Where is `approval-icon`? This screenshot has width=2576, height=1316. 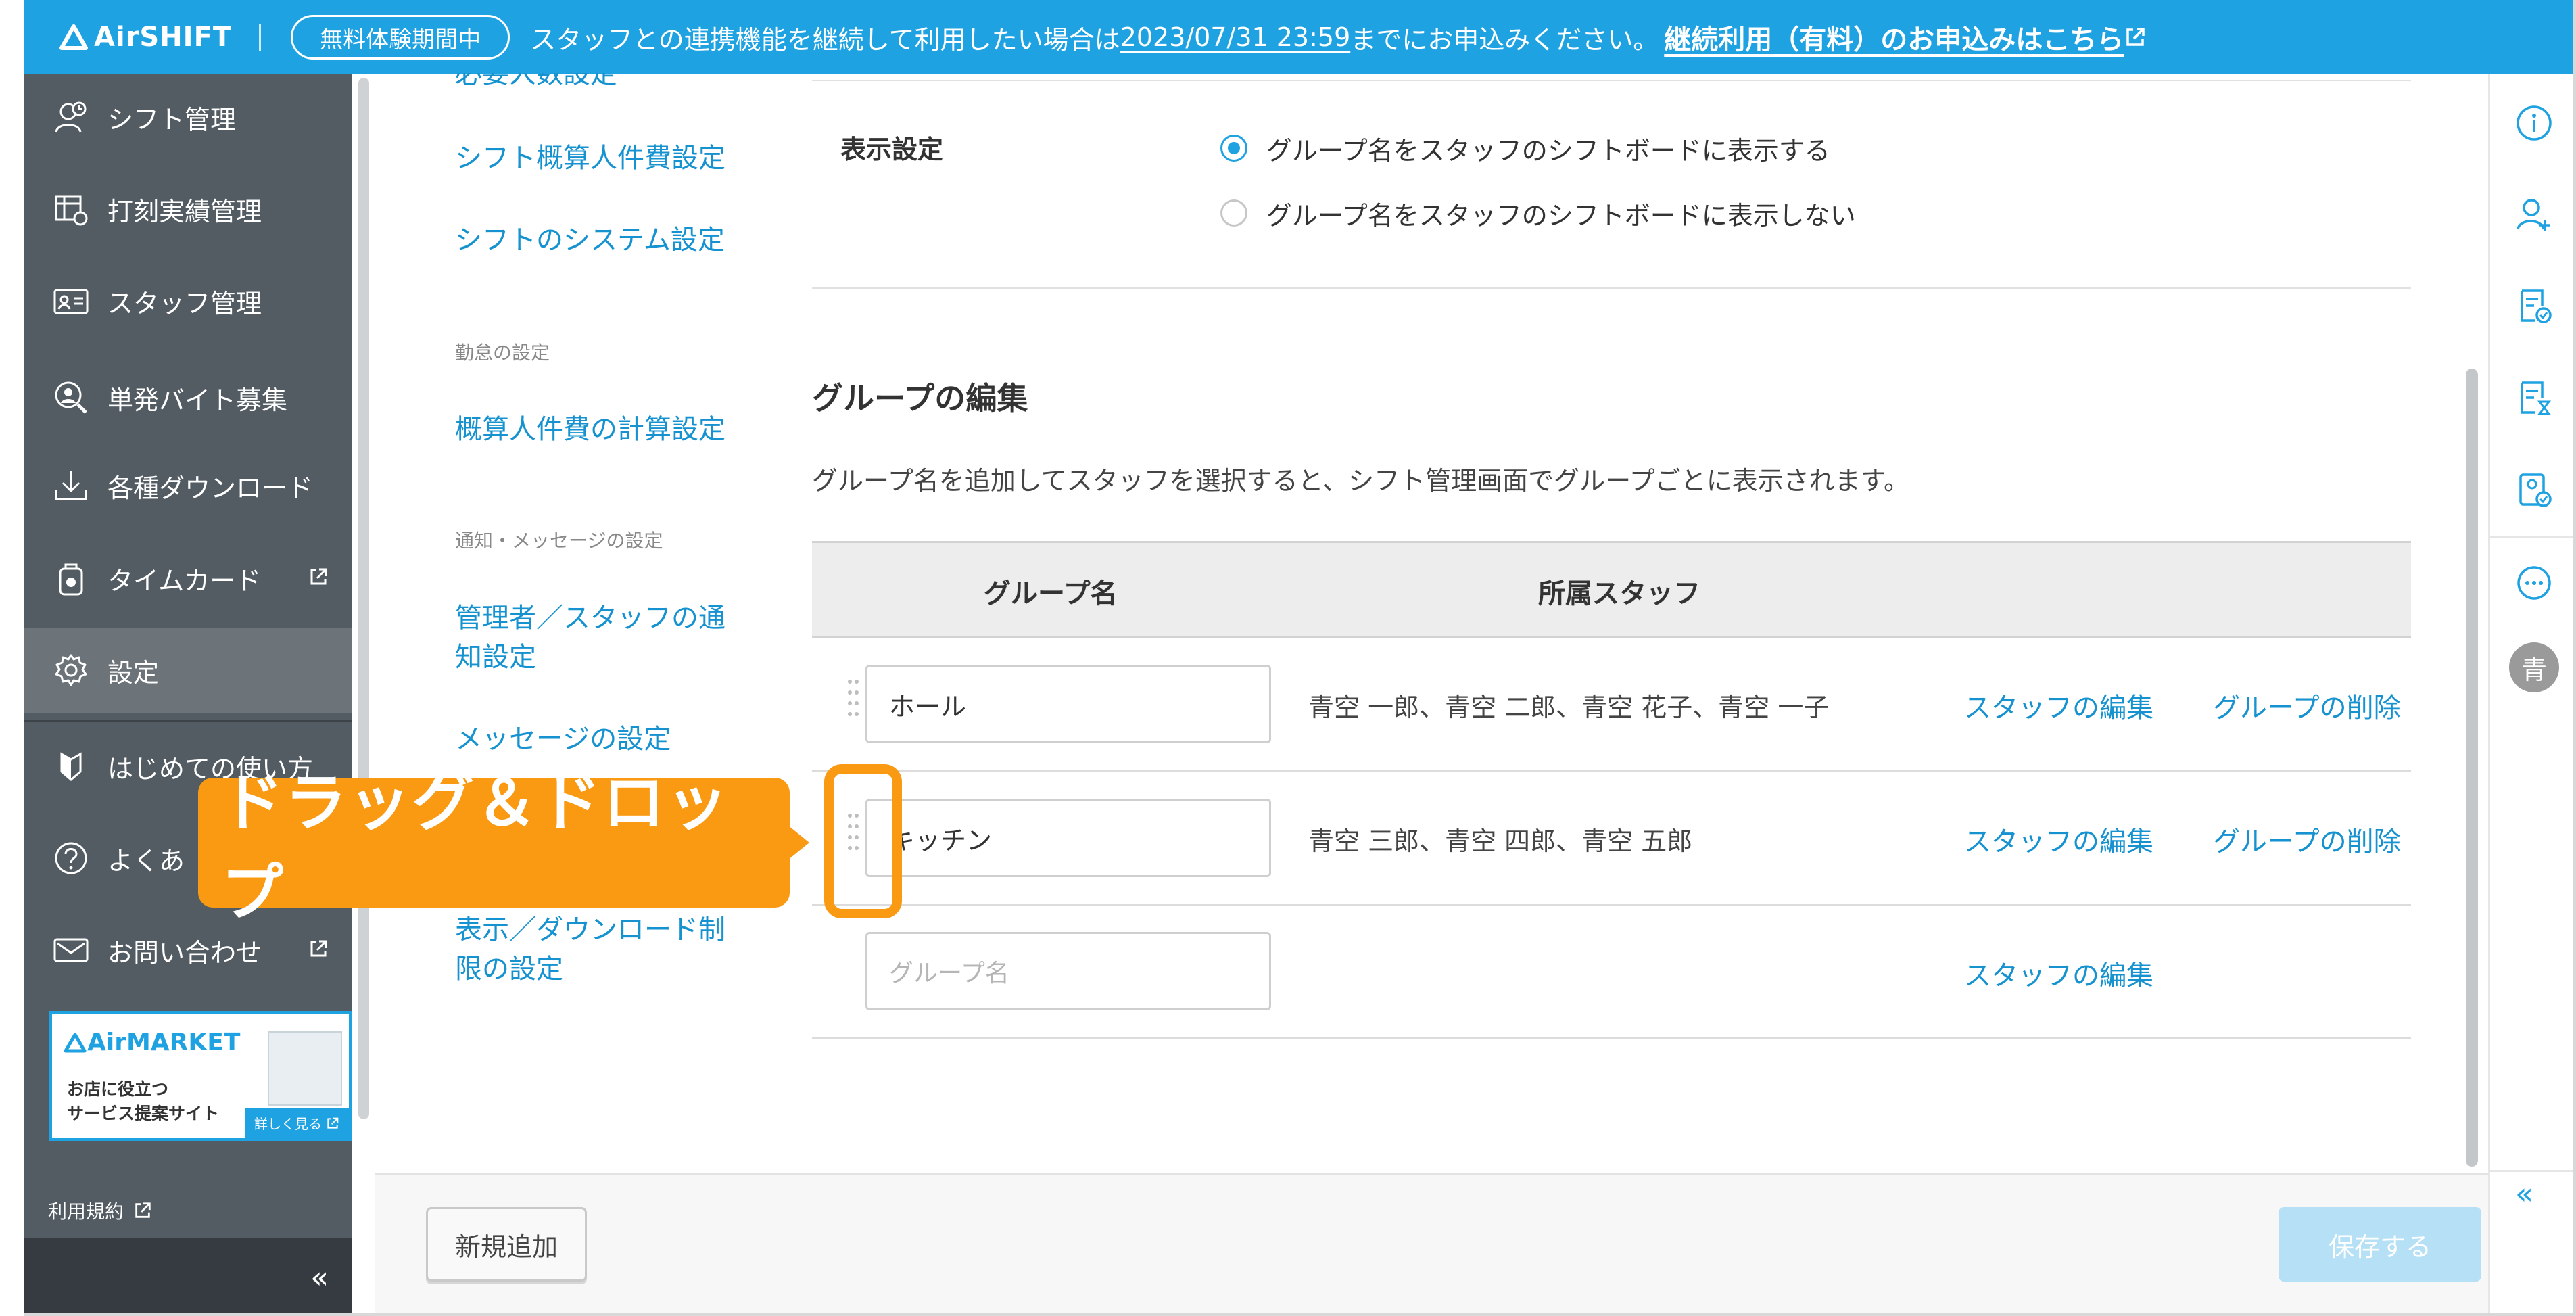
approval-icon is located at coordinates (2534, 490).